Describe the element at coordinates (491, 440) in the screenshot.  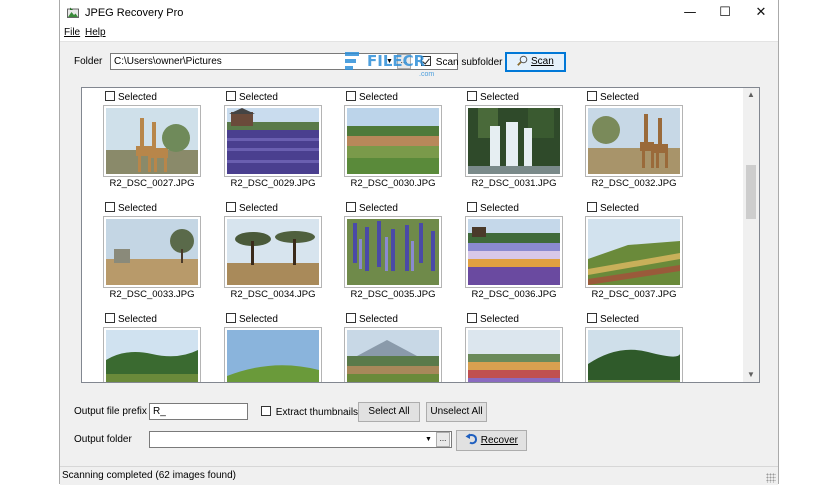
I see `recover-button: Recover` at that location.